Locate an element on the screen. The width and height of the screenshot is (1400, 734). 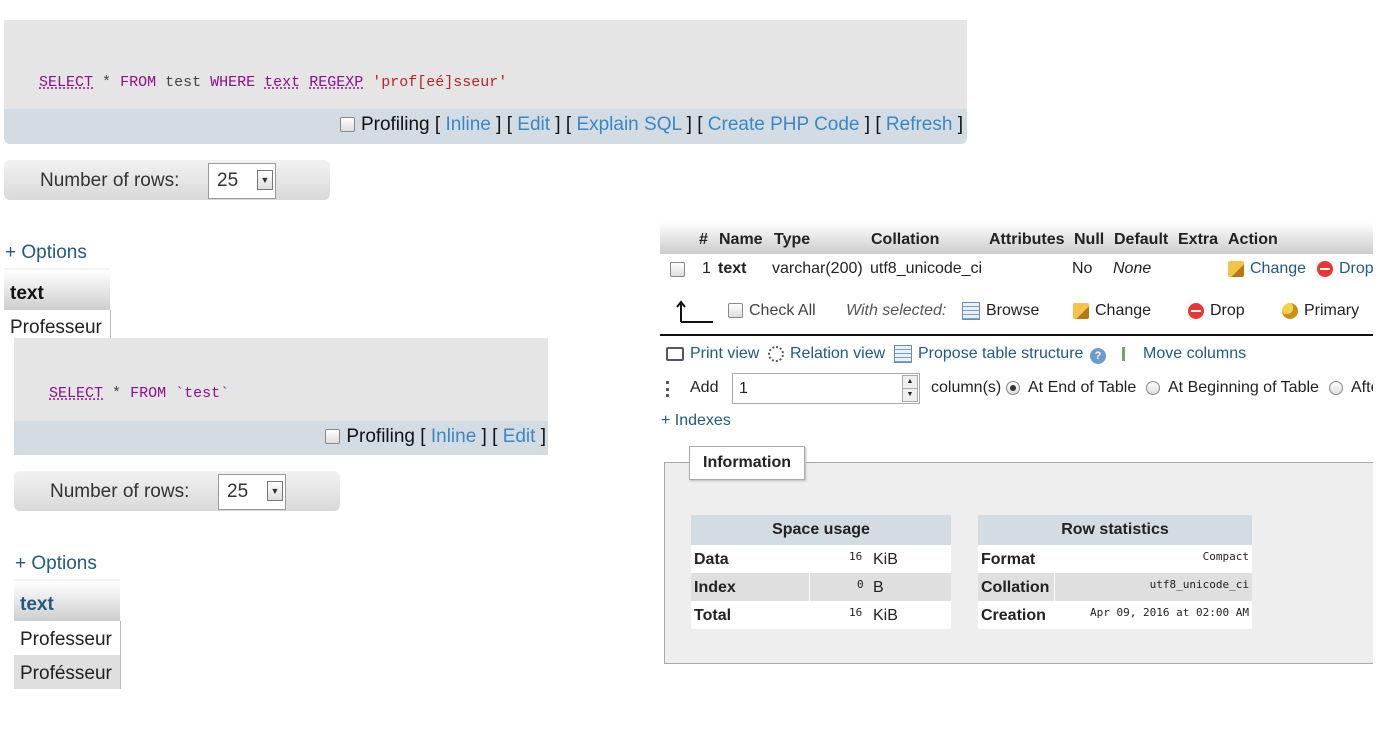
help-icon: ? is located at coordinates (1098, 356).